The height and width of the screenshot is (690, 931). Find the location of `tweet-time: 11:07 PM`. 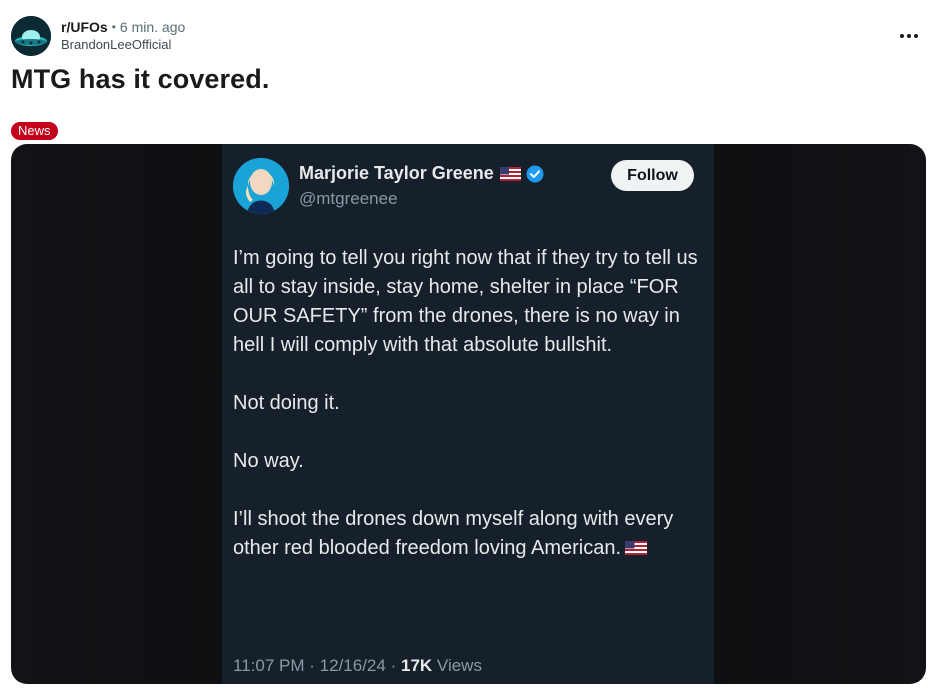

tweet-time: 11:07 PM is located at coordinates (269, 665).